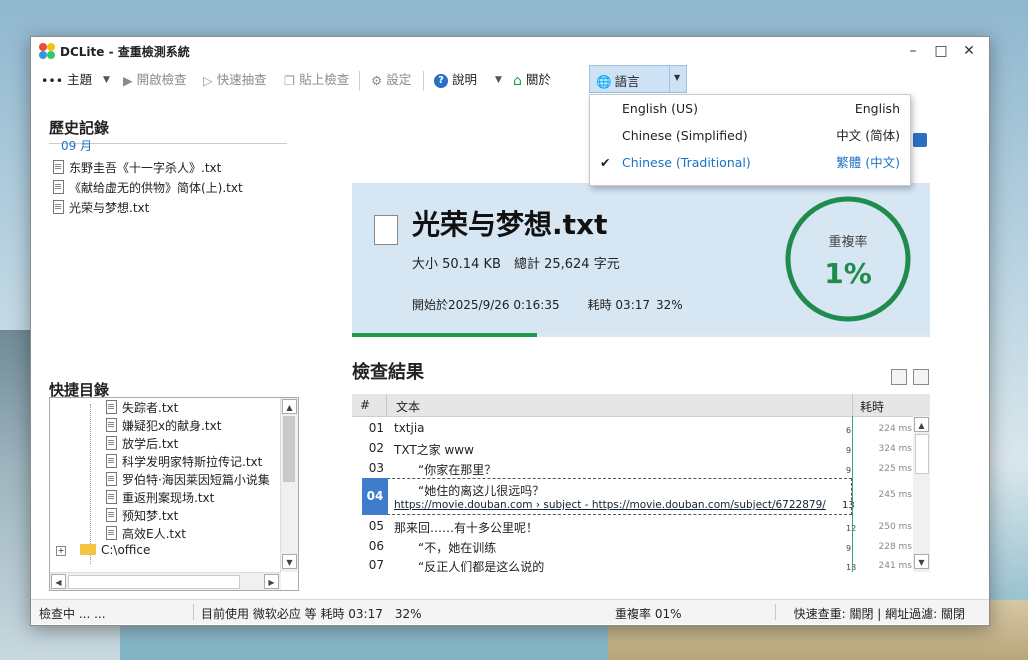  Describe the element at coordinates (434, 450) in the screenshot. I see `row-text: TXT之家 www` at that location.